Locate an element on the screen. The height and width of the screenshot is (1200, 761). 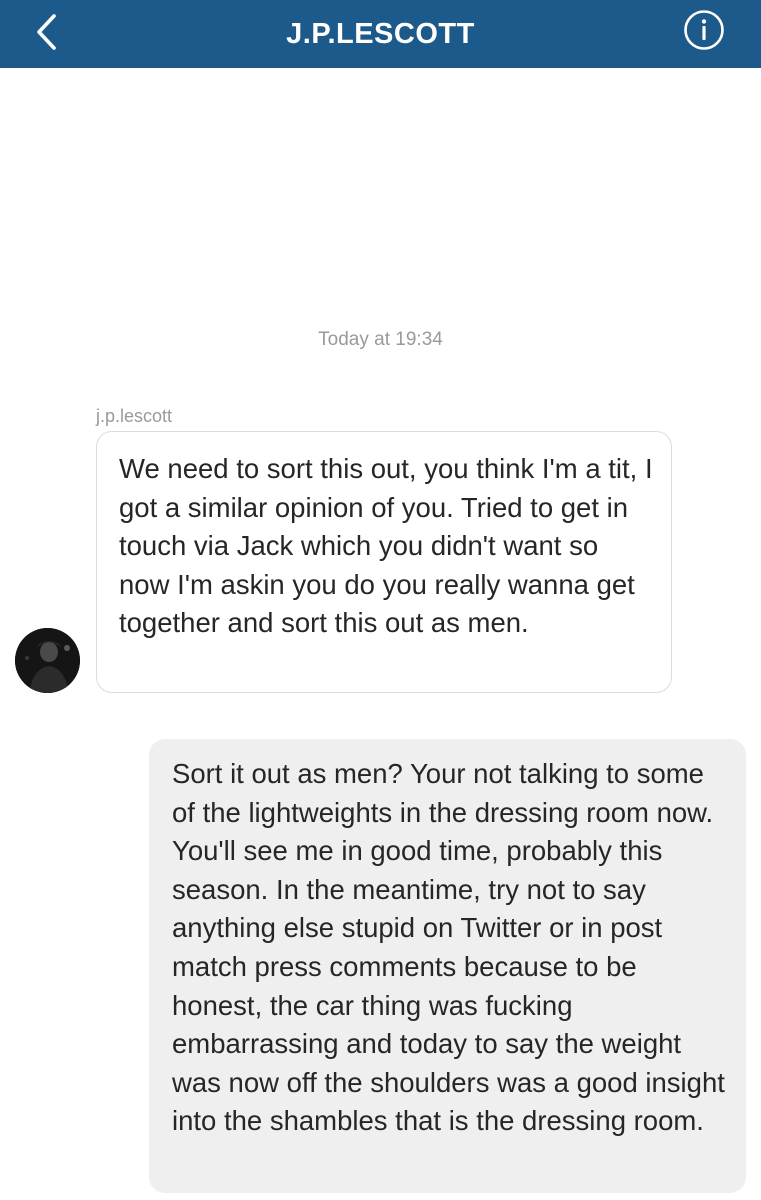
chevron-left-icon is located at coordinates (46, 32).